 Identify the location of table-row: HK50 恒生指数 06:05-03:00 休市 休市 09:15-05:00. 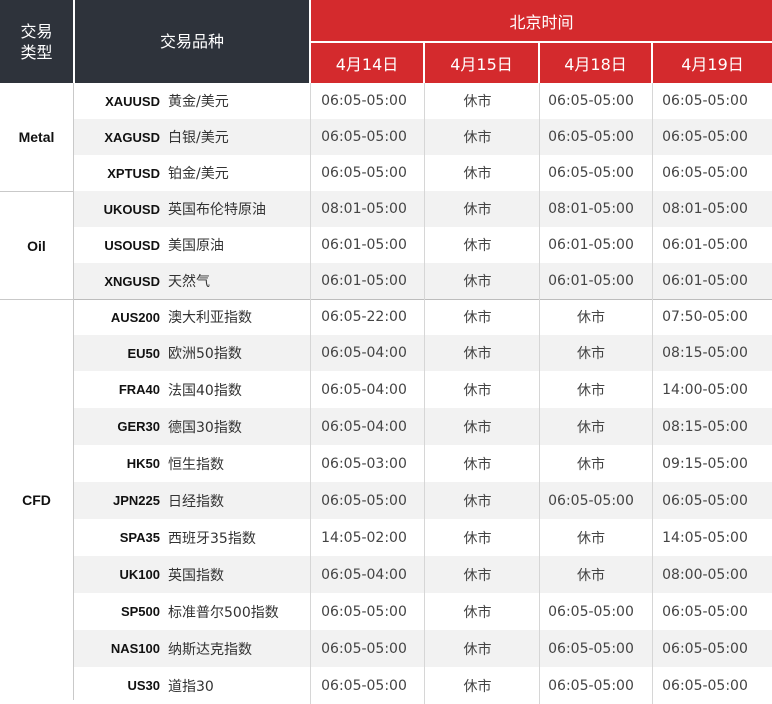
(423, 463).